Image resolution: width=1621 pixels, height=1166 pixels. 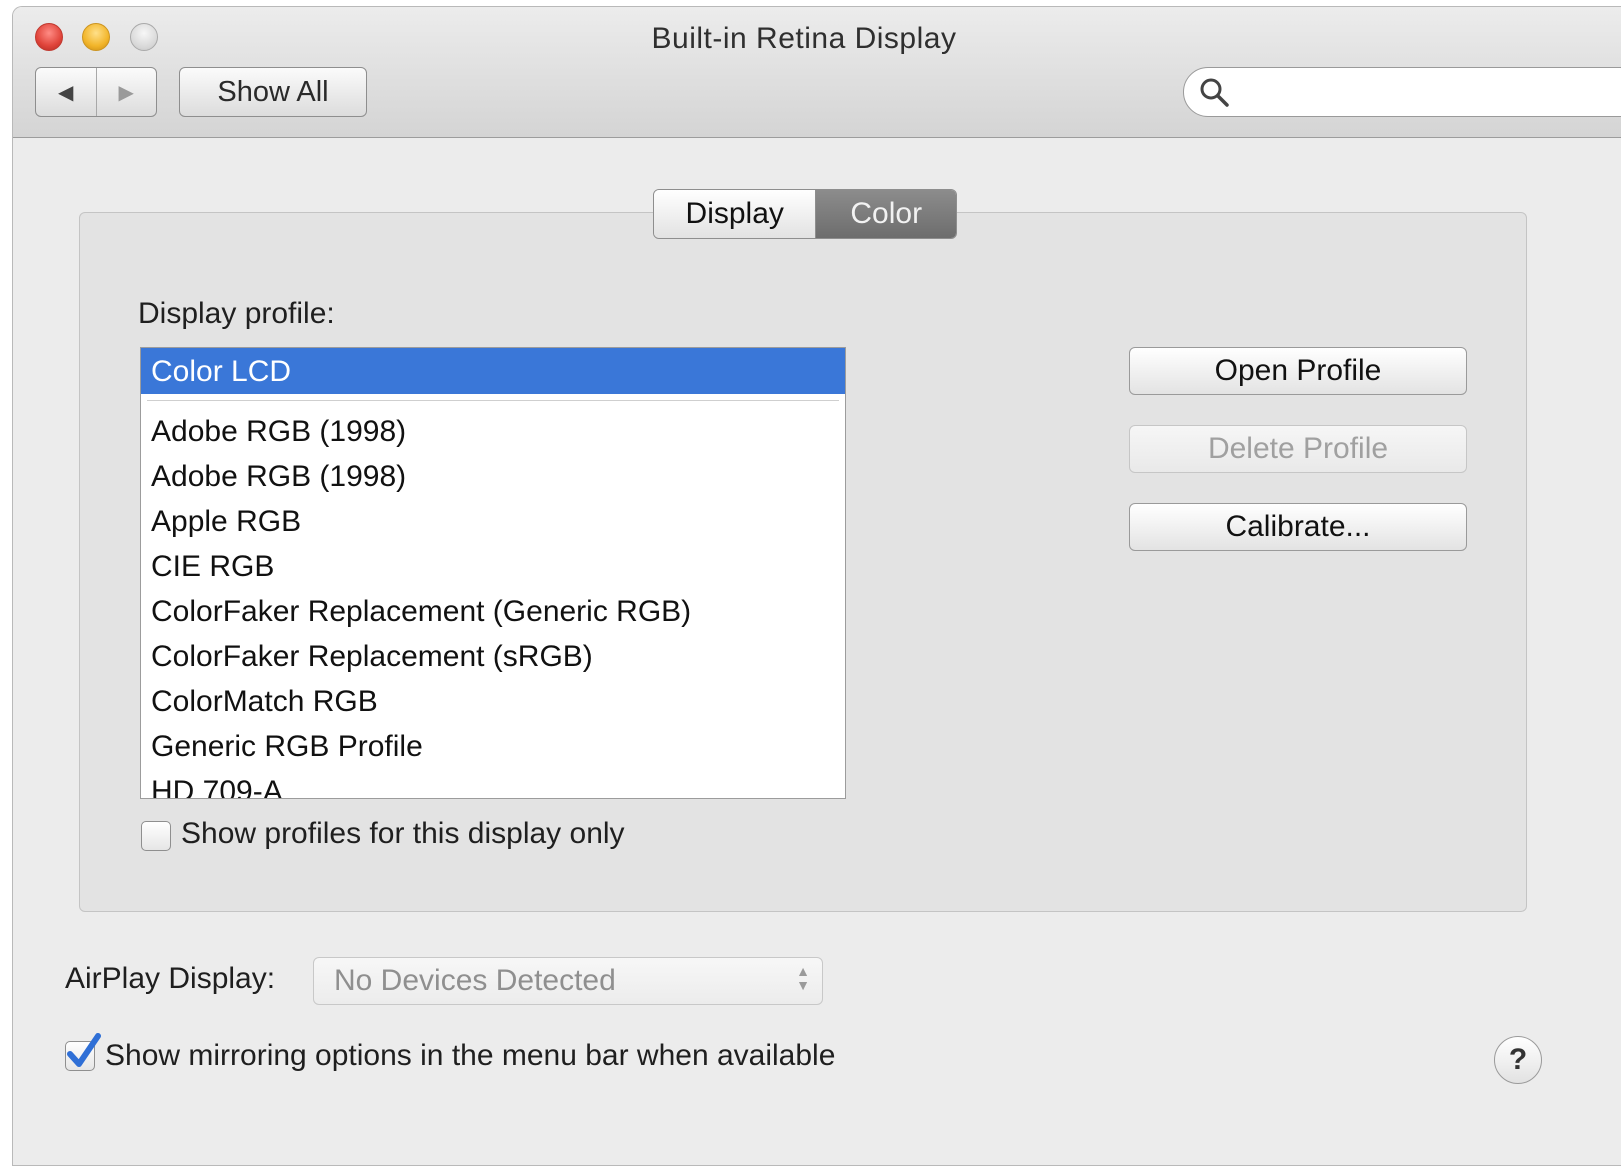 What do you see at coordinates (886, 214) in the screenshot?
I see `tab-color: Color` at bounding box center [886, 214].